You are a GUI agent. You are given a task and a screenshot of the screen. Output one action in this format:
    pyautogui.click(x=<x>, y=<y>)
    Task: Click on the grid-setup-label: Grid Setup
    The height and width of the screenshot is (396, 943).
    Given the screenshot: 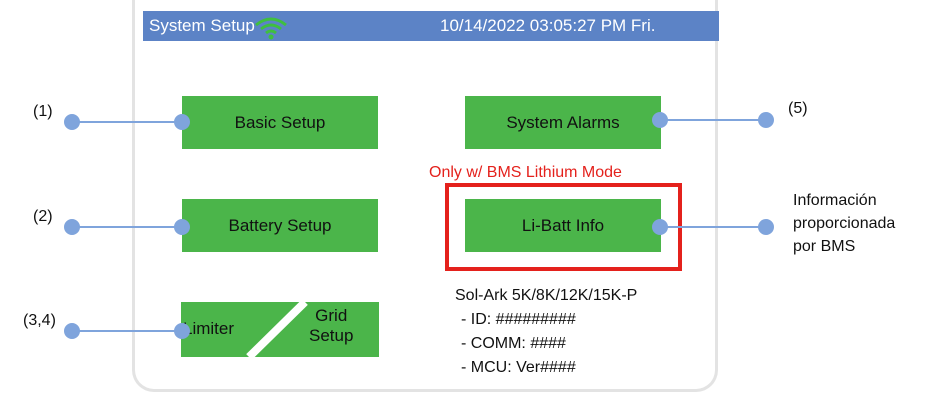 What is the action you would take?
    pyautogui.click(x=331, y=326)
    